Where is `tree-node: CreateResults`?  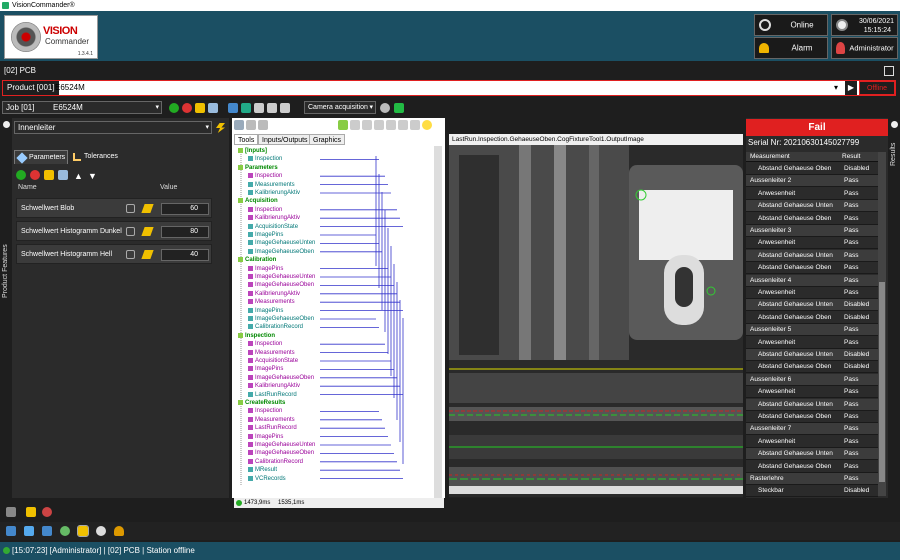 tree-node: CreateResults is located at coordinates (261, 403).